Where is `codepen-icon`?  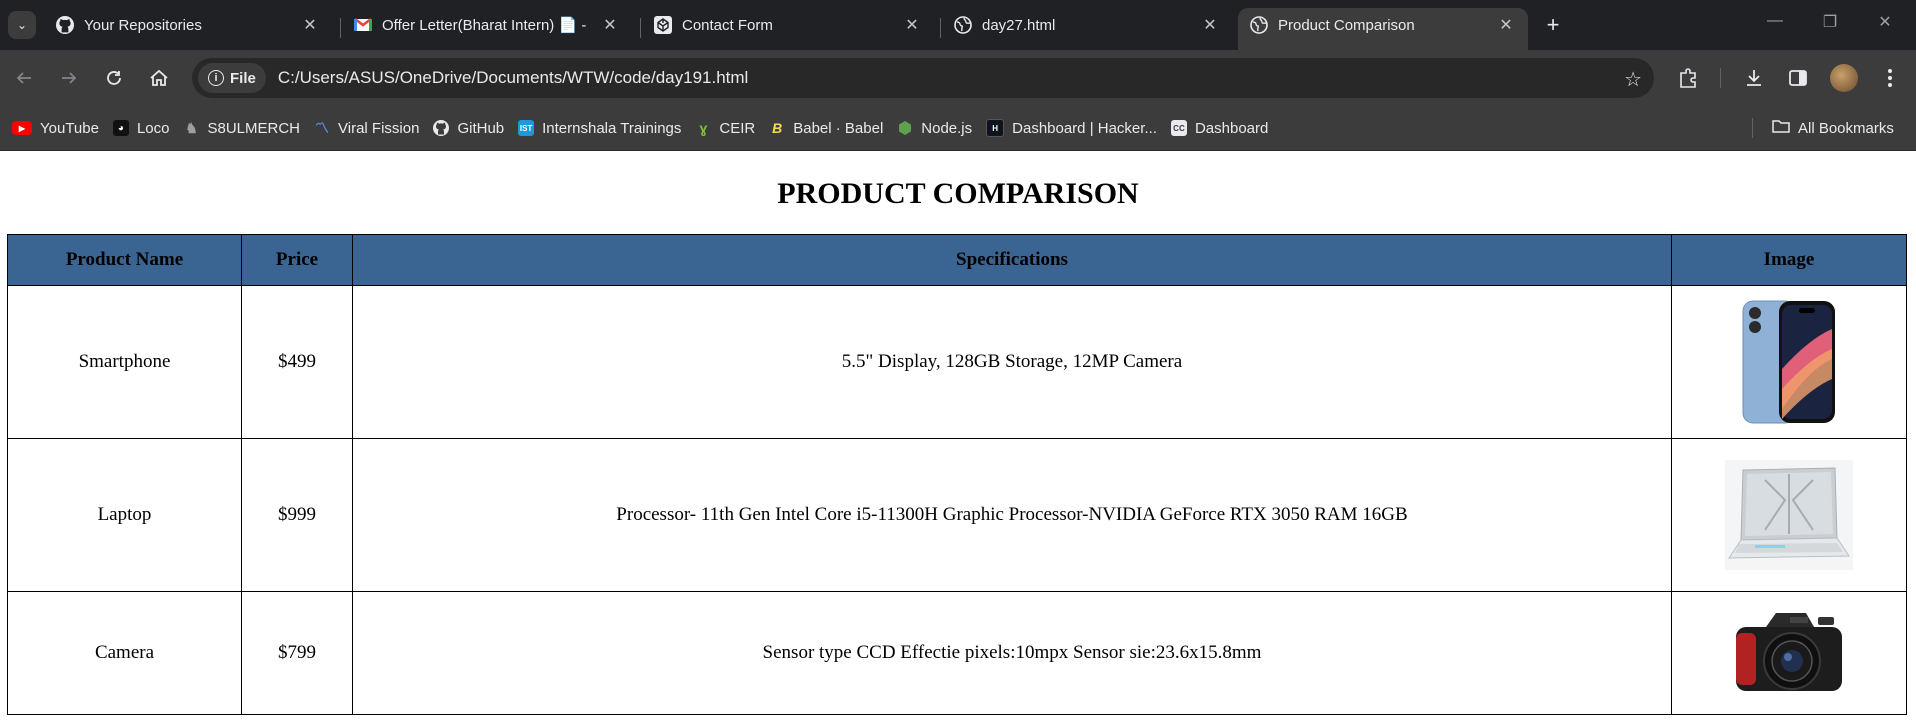 codepen-icon is located at coordinates (663, 25).